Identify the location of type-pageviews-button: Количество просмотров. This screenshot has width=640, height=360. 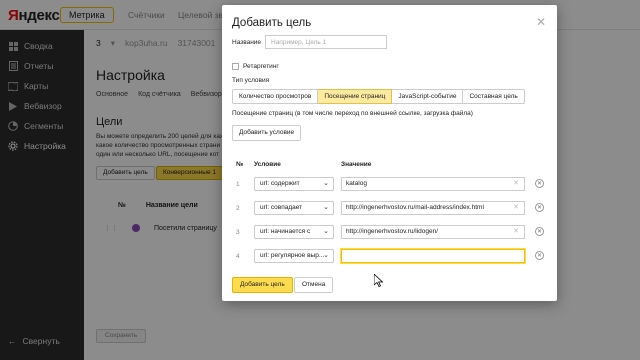
(275, 96).